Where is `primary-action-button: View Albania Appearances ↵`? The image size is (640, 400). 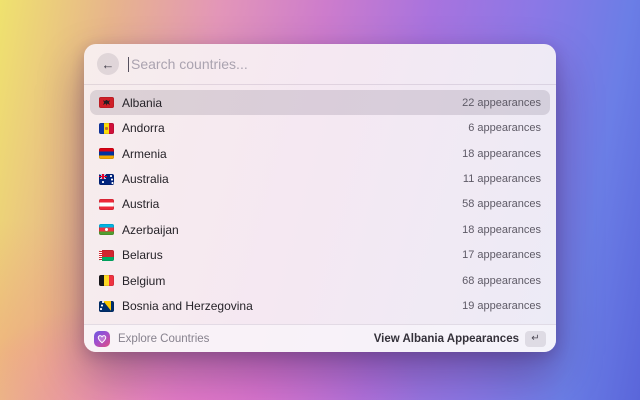 primary-action-button: View Albania Appearances ↵ is located at coordinates (459, 338).